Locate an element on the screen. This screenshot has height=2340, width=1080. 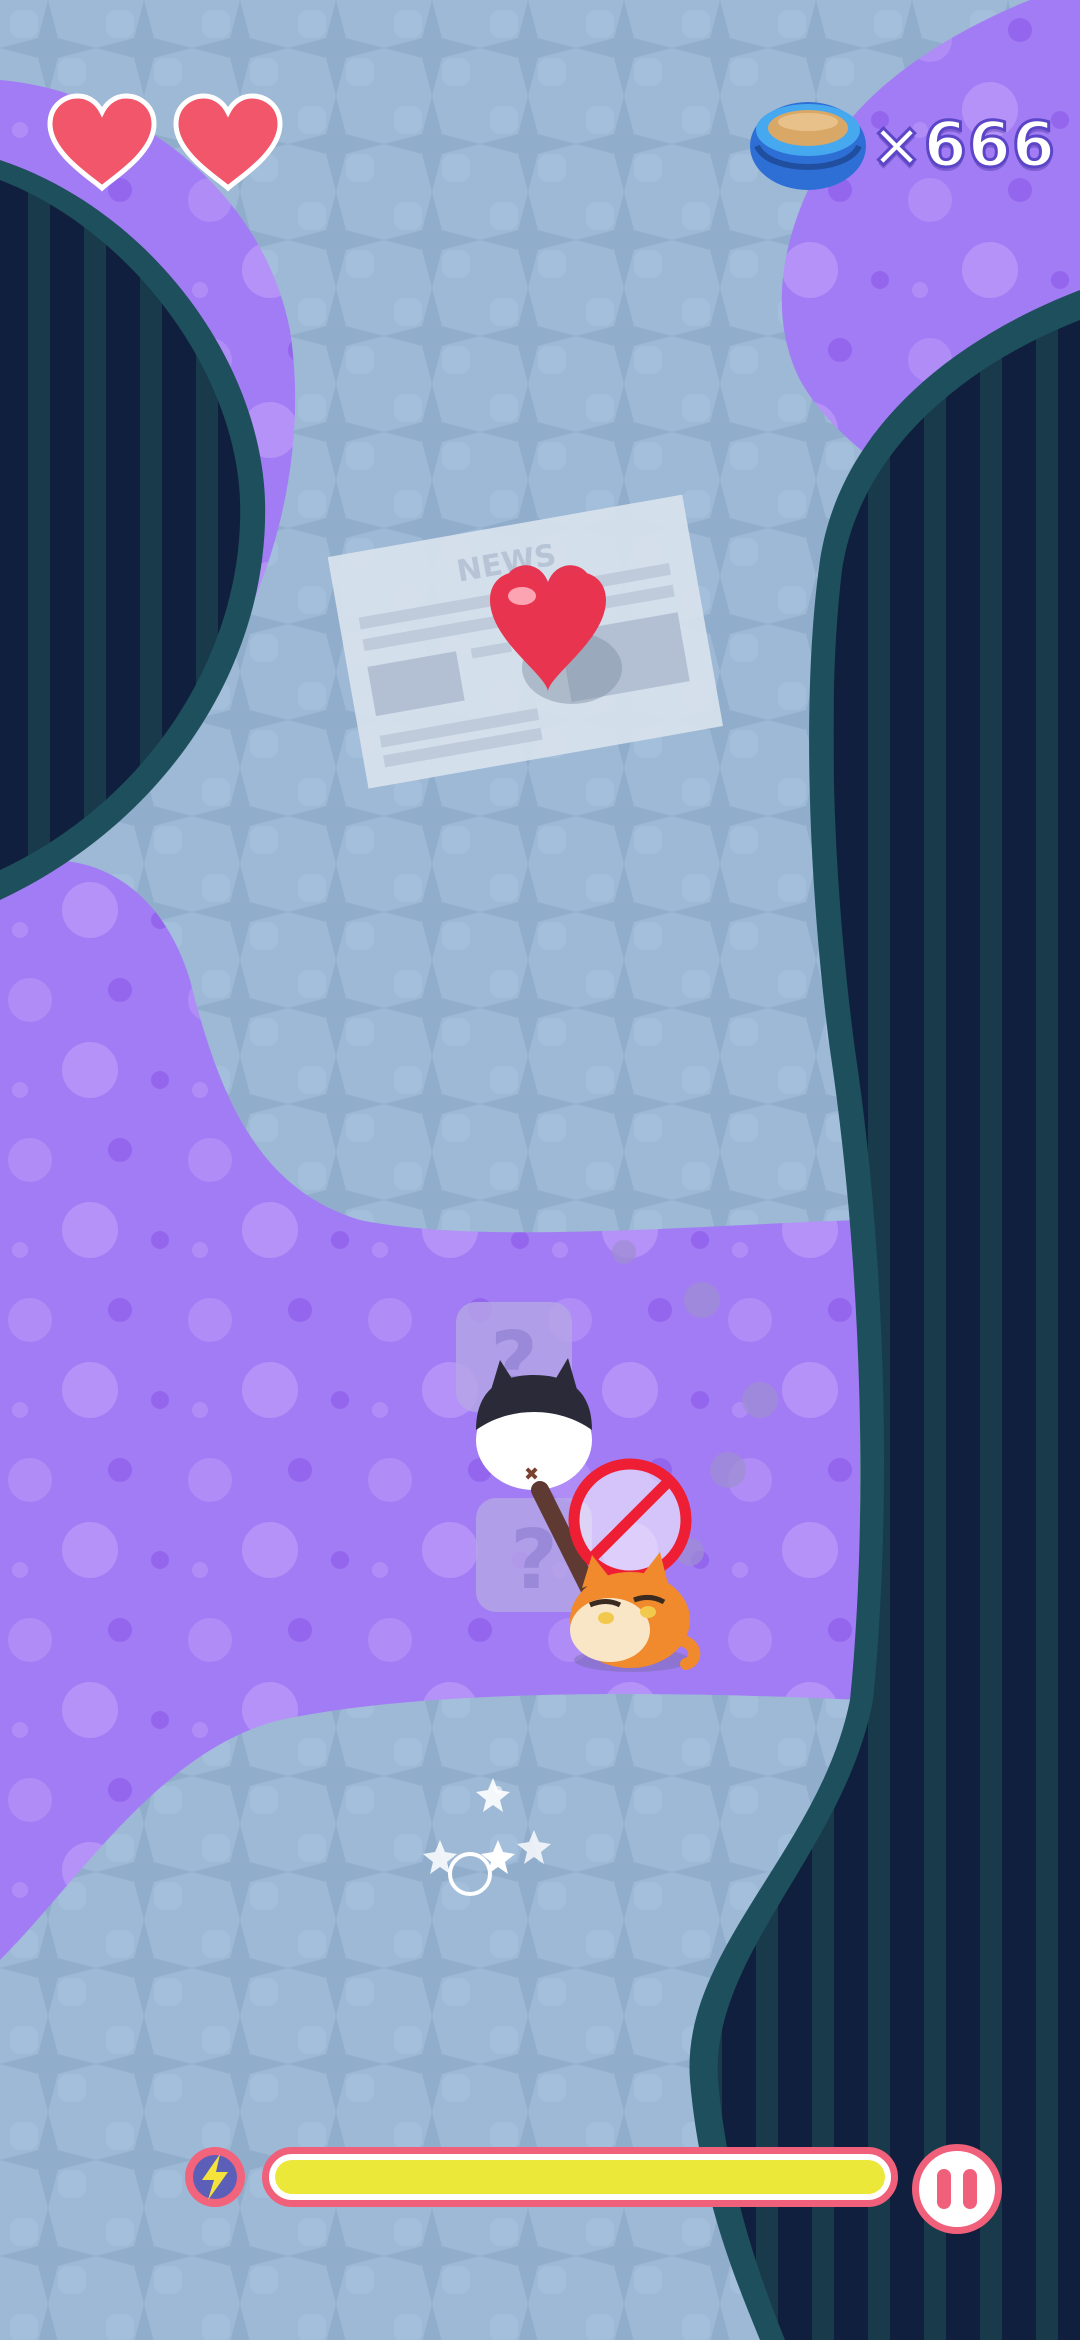
energy-bar is located at coordinates (580, 2177).